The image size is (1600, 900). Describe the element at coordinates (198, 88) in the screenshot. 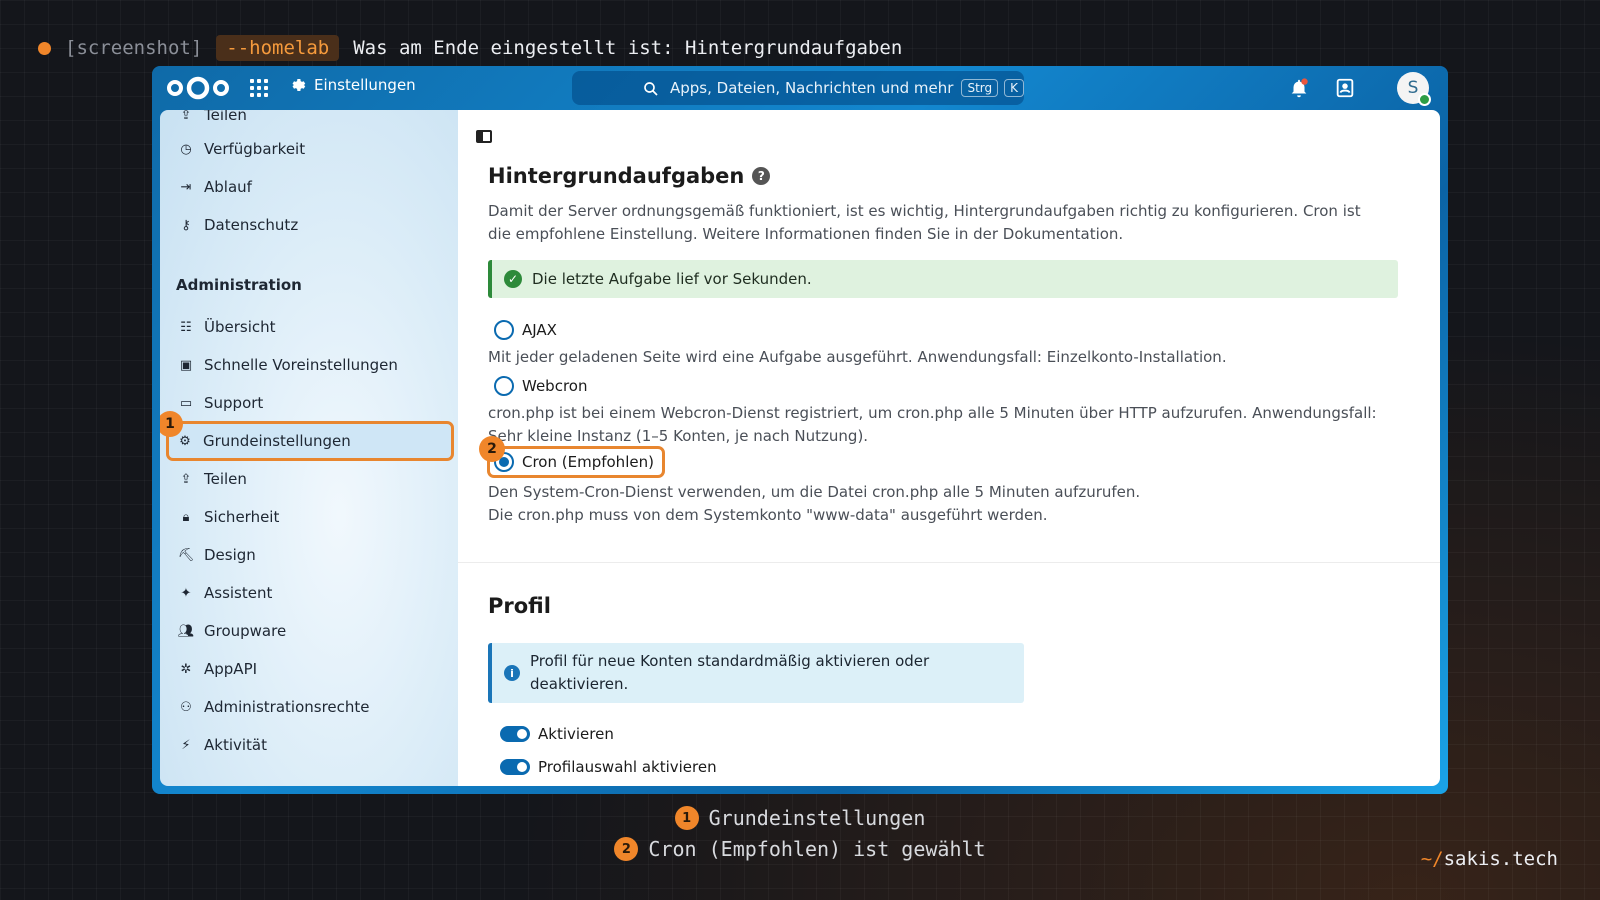

I see `nextcloud-logo` at that location.